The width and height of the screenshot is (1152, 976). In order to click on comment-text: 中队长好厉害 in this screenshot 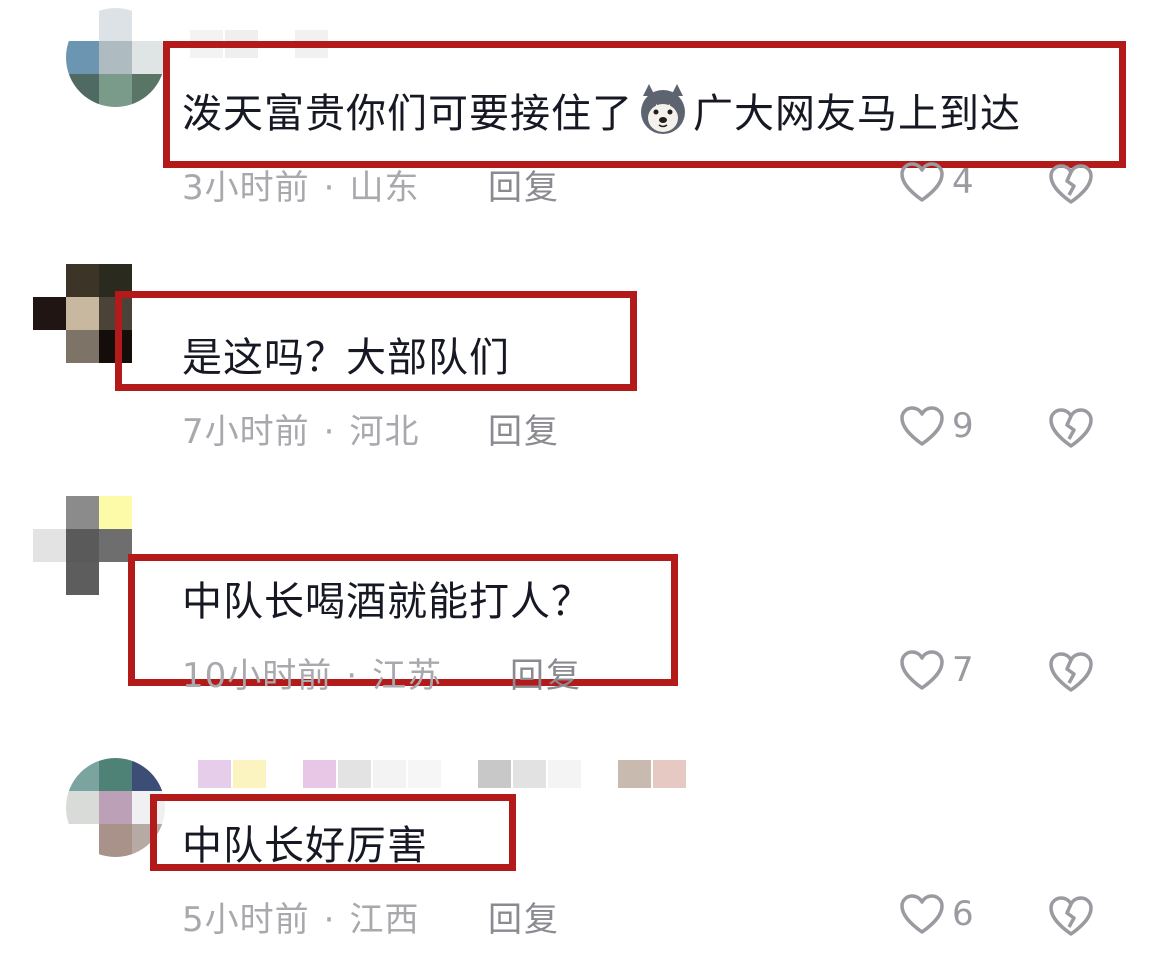, I will do `click(305, 842)`.